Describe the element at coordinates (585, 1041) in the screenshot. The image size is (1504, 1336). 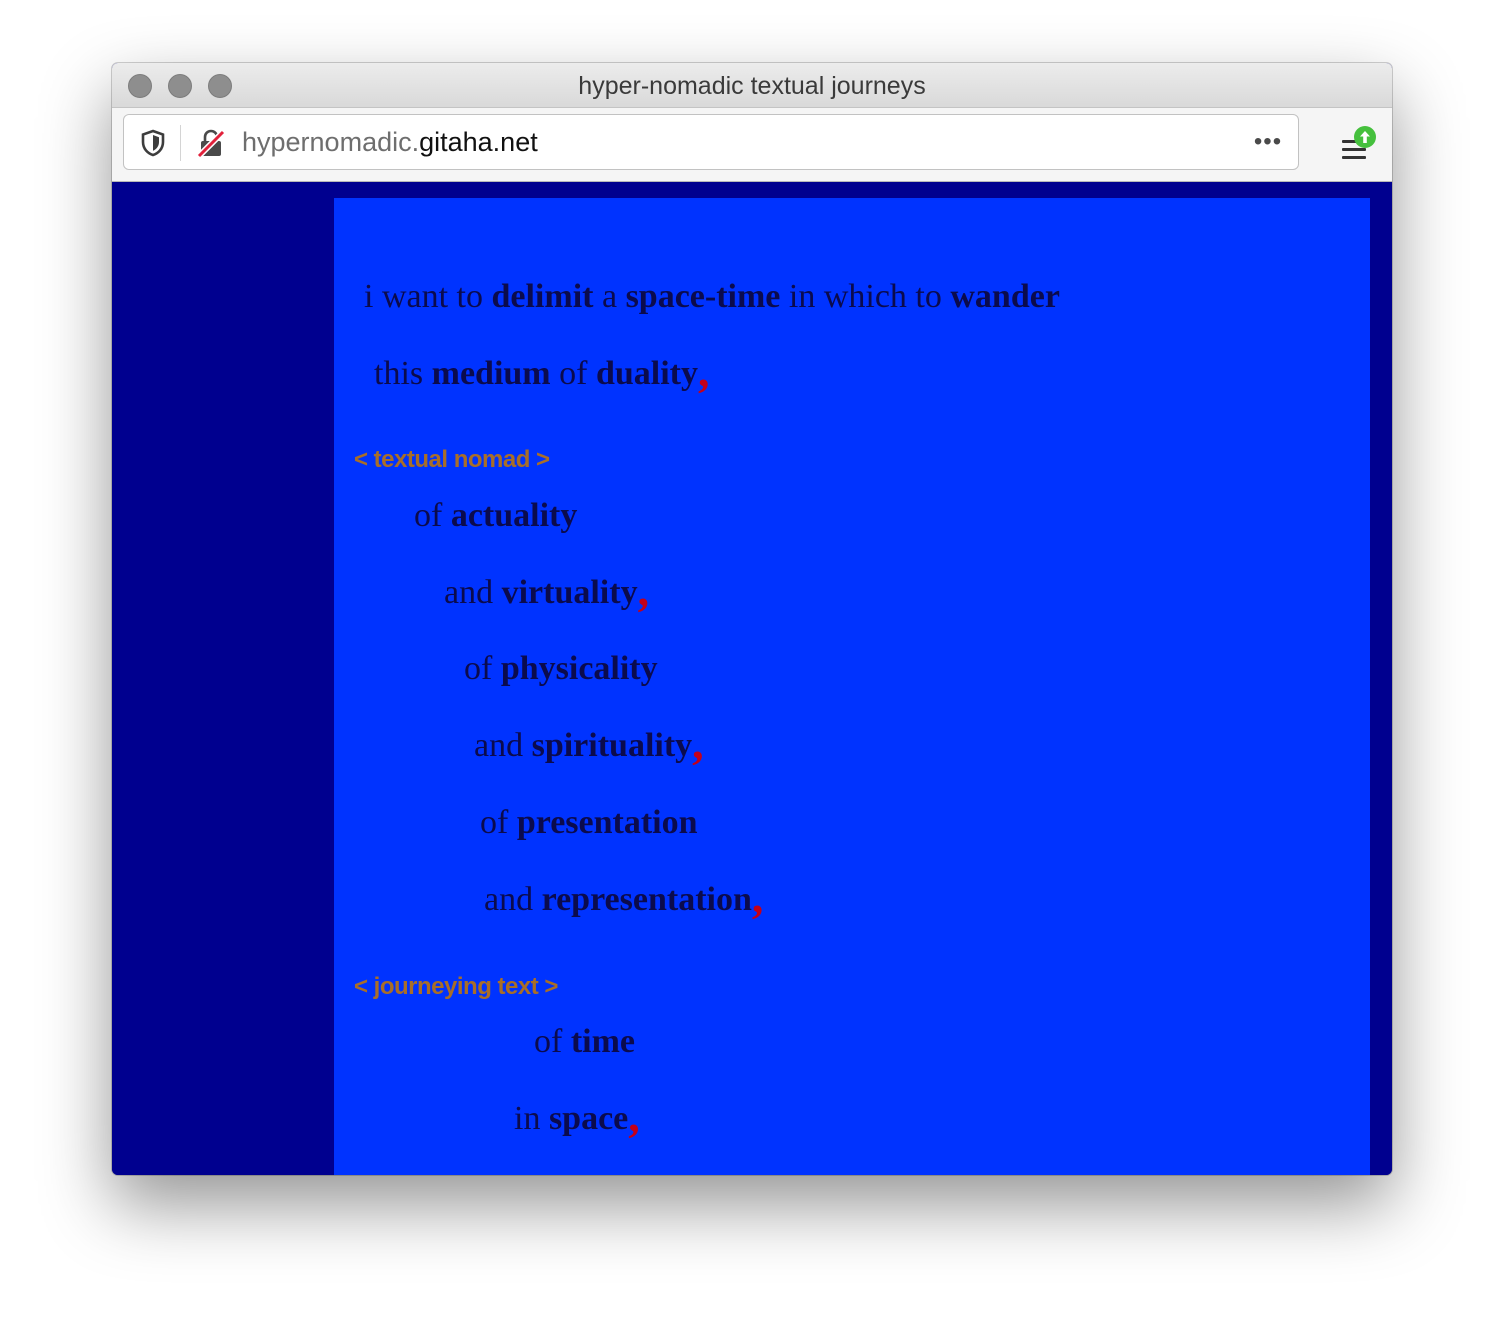
I see `poem-line-9: of time` at that location.